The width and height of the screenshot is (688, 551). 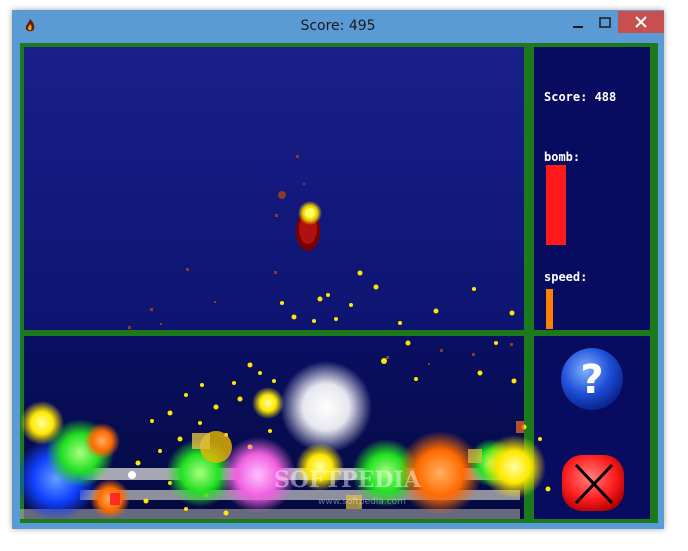 I want to click on minimize-icon, so click(x=578, y=24).